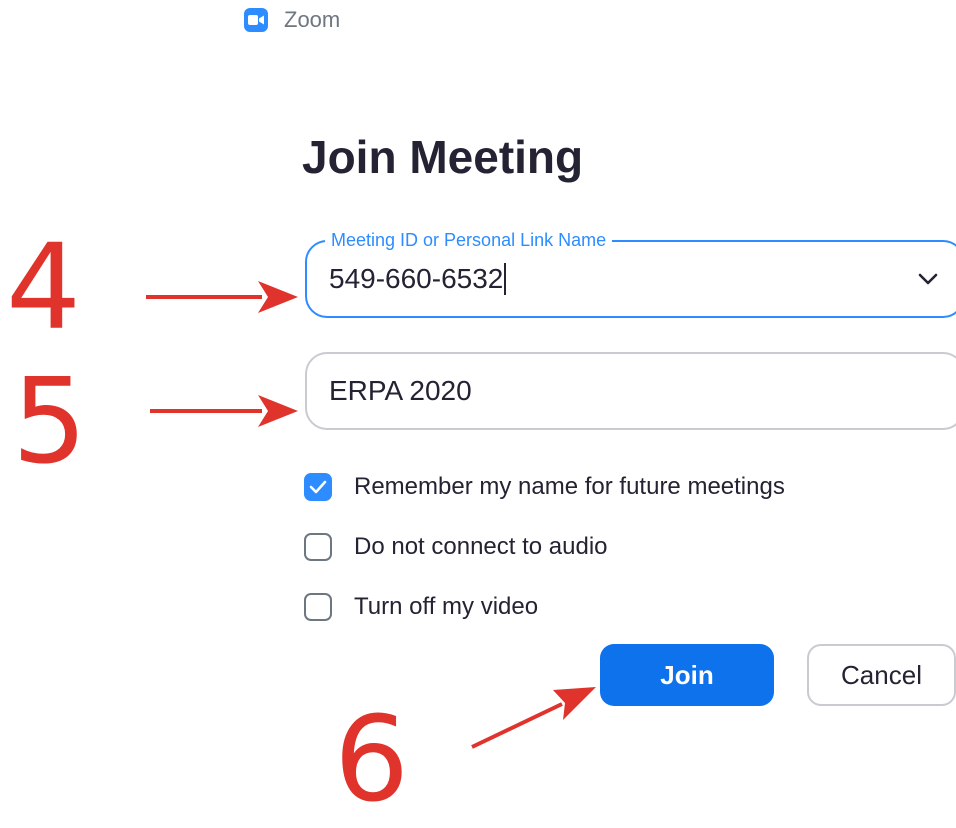 The image size is (956, 828). Describe the element at coordinates (44, 287) in the screenshot. I see `step-number-4: 4` at that location.